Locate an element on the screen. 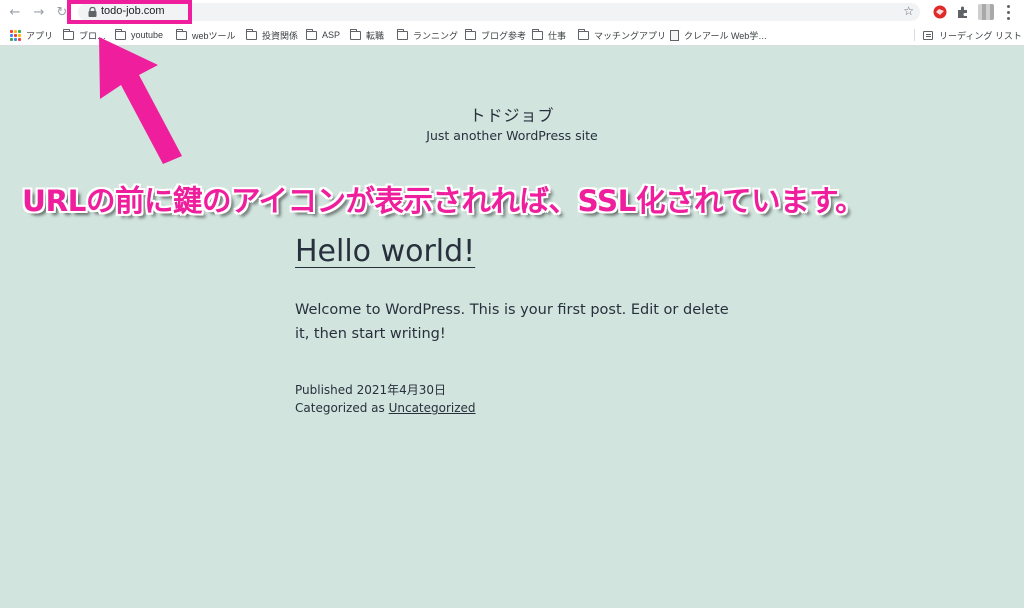 This screenshot has height=608, width=1024. forward-icon: → is located at coordinates (39, 12).